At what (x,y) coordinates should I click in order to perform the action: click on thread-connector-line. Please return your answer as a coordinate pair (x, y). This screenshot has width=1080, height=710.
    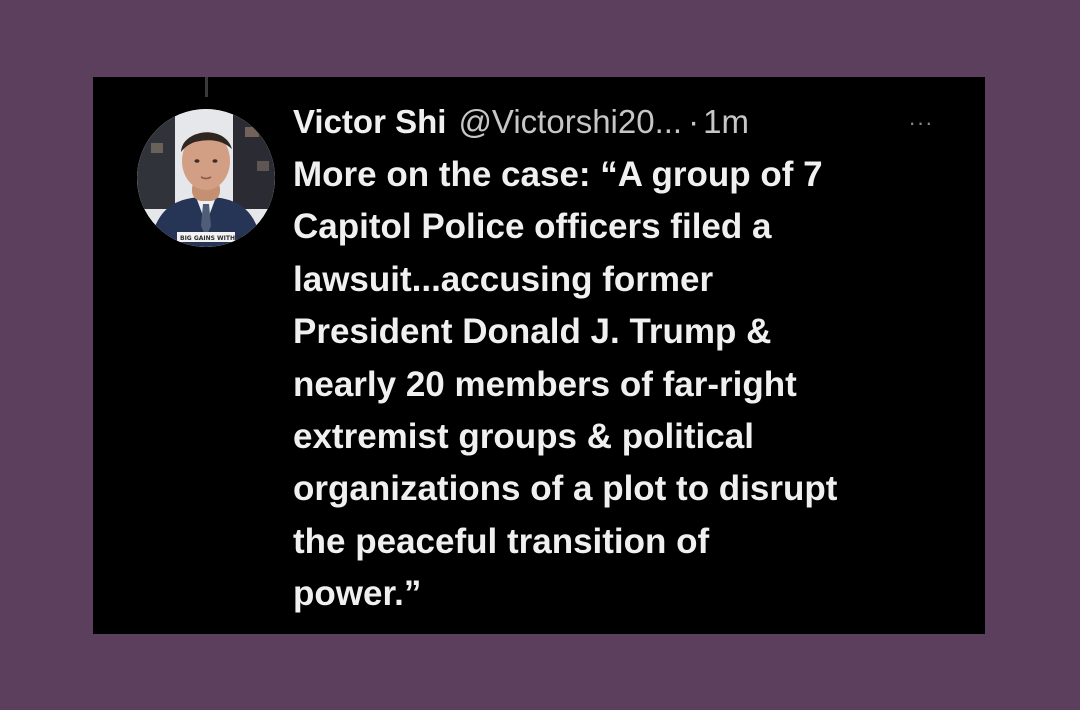
    Looking at the image, I should click on (206, 87).